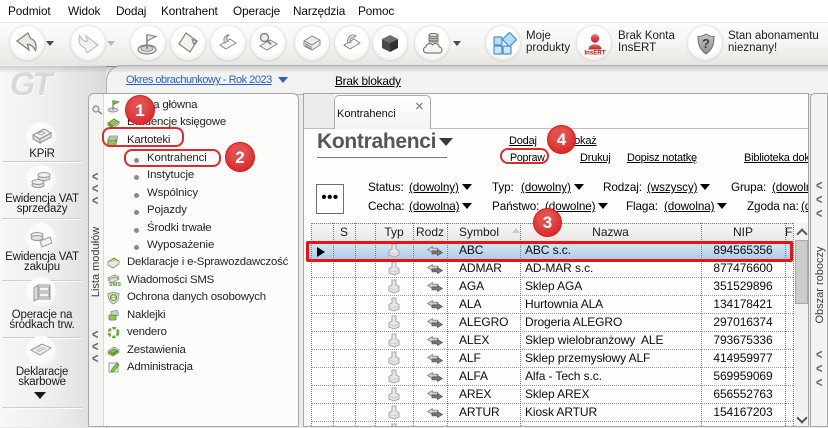 The height and width of the screenshot is (428, 828). I want to click on svg-text: SMS, so click(115, 285).